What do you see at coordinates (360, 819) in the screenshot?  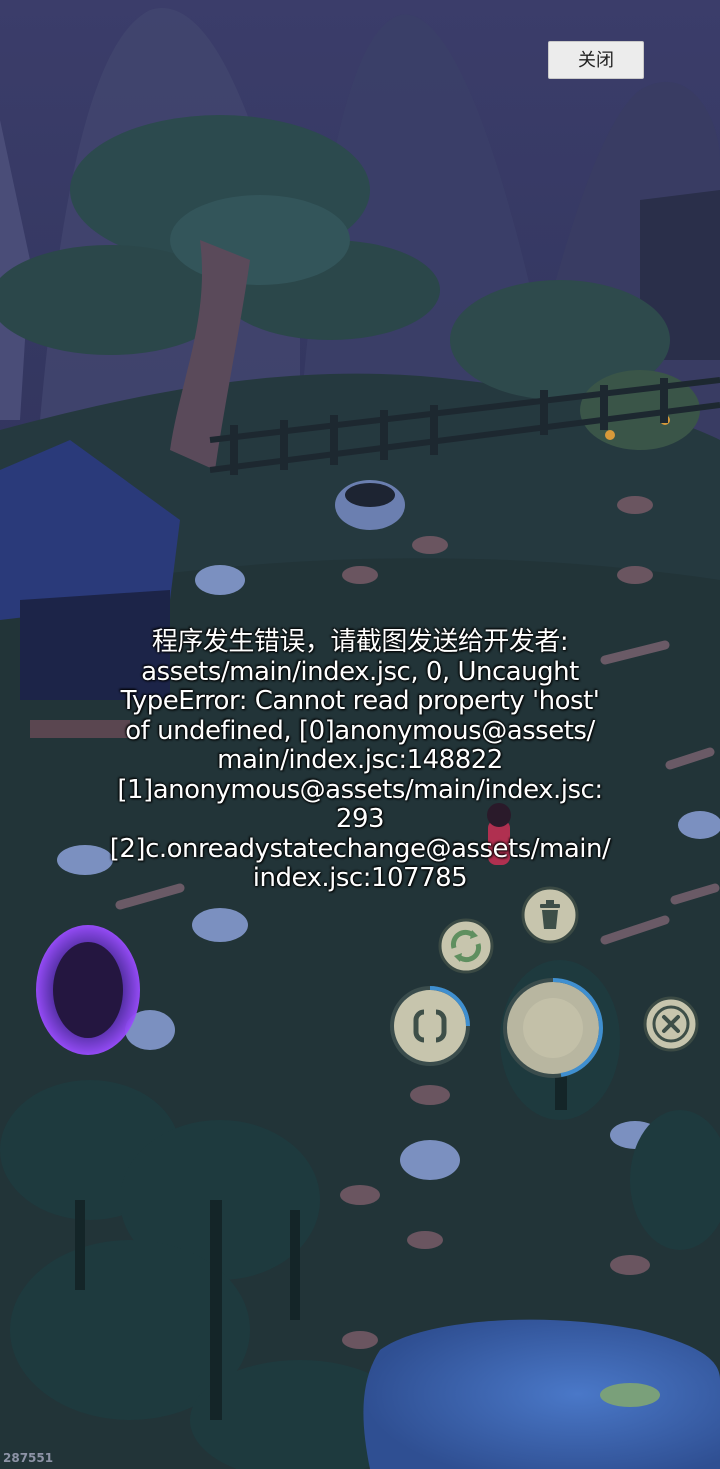 I see `error-line: 293` at bounding box center [360, 819].